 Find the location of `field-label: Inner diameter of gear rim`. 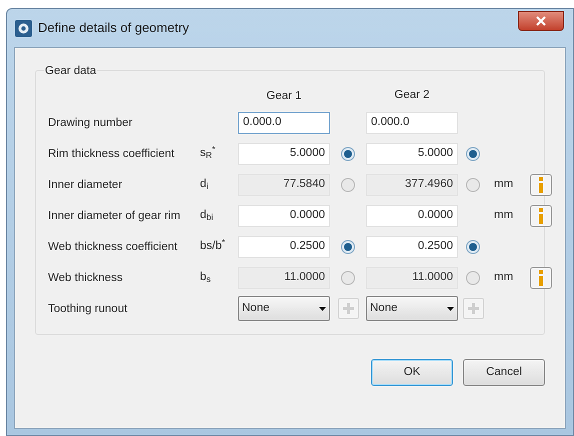

field-label: Inner diameter of gear rim is located at coordinates (115, 216).